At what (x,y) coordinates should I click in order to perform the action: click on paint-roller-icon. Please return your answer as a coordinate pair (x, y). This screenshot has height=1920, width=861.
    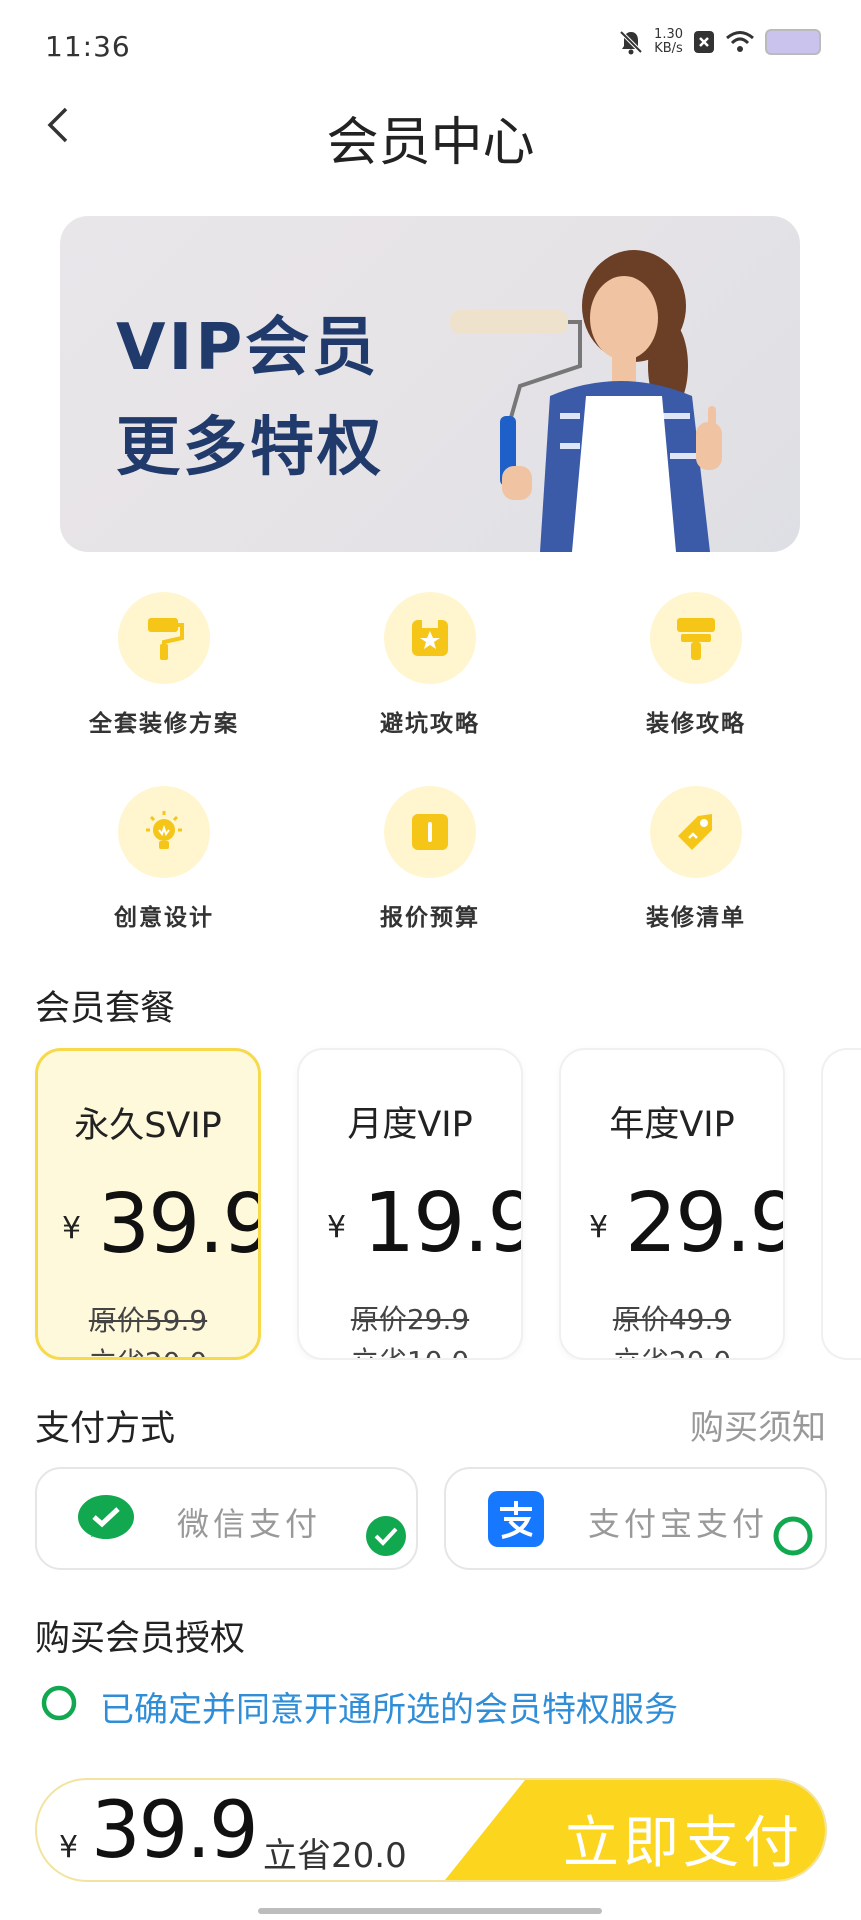
    Looking at the image, I should click on (164, 638).